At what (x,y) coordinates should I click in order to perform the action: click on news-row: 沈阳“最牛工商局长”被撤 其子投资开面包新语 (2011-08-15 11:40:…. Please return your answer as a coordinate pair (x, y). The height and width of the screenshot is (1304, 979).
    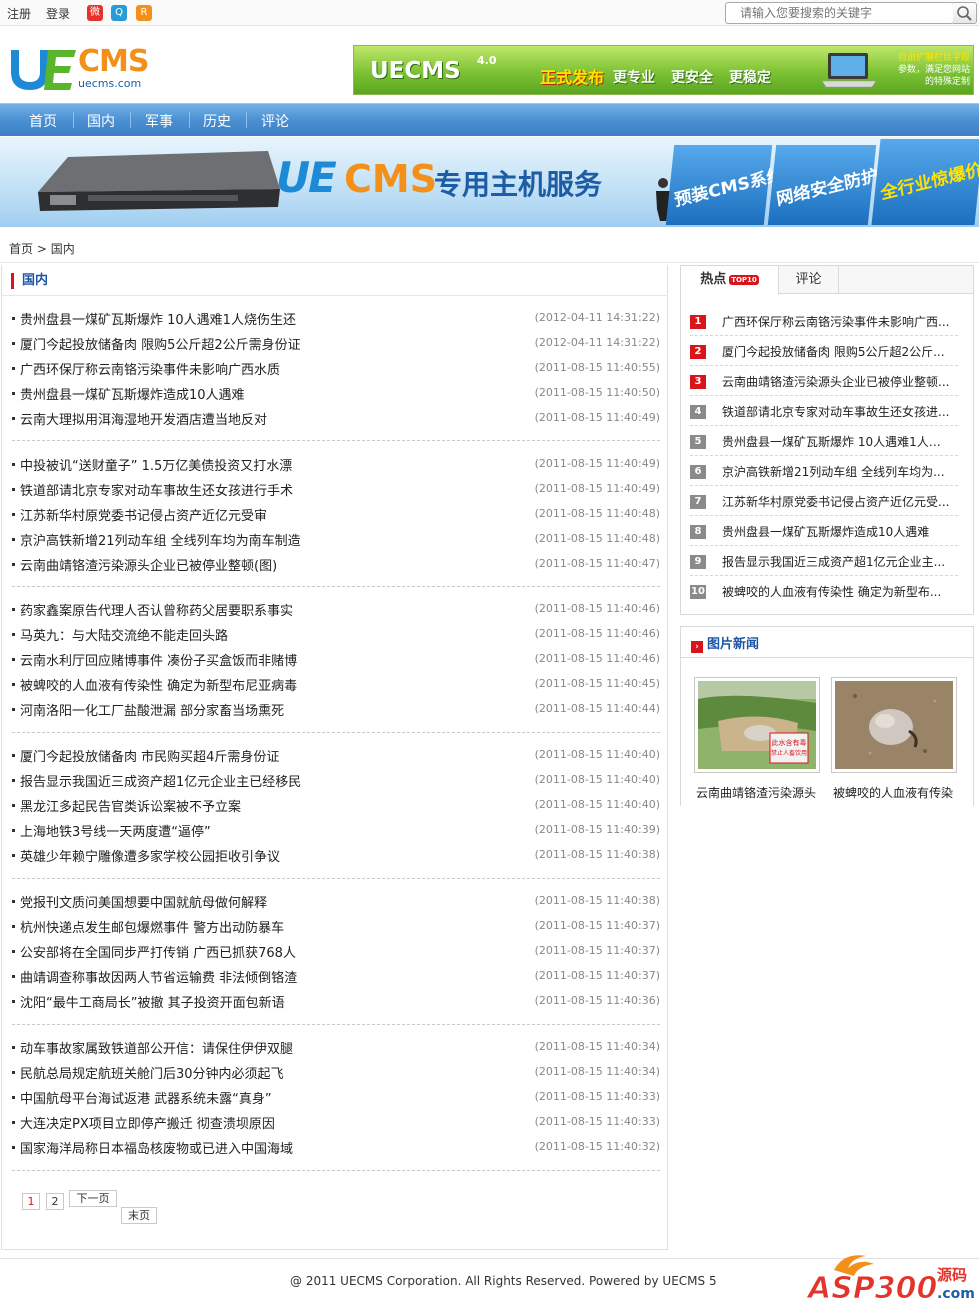
    Looking at the image, I should click on (336, 1001).